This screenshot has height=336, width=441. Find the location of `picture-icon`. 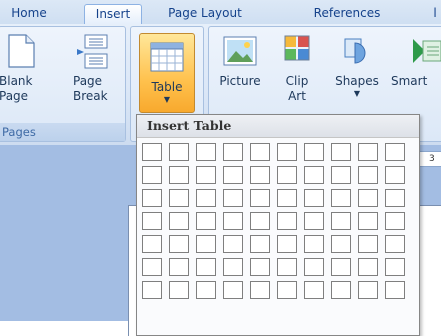

picture-icon is located at coordinates (240, 51).